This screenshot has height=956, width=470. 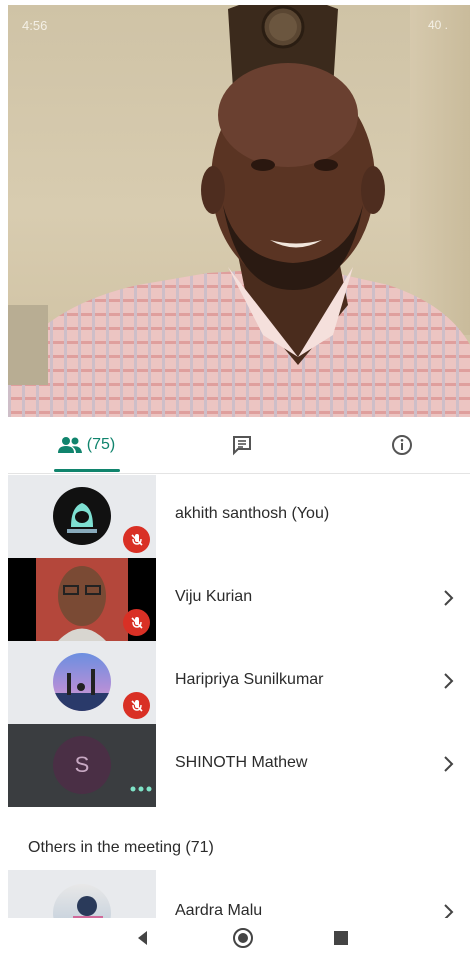 I want to click on info-icon, so click(x=402, y=445).